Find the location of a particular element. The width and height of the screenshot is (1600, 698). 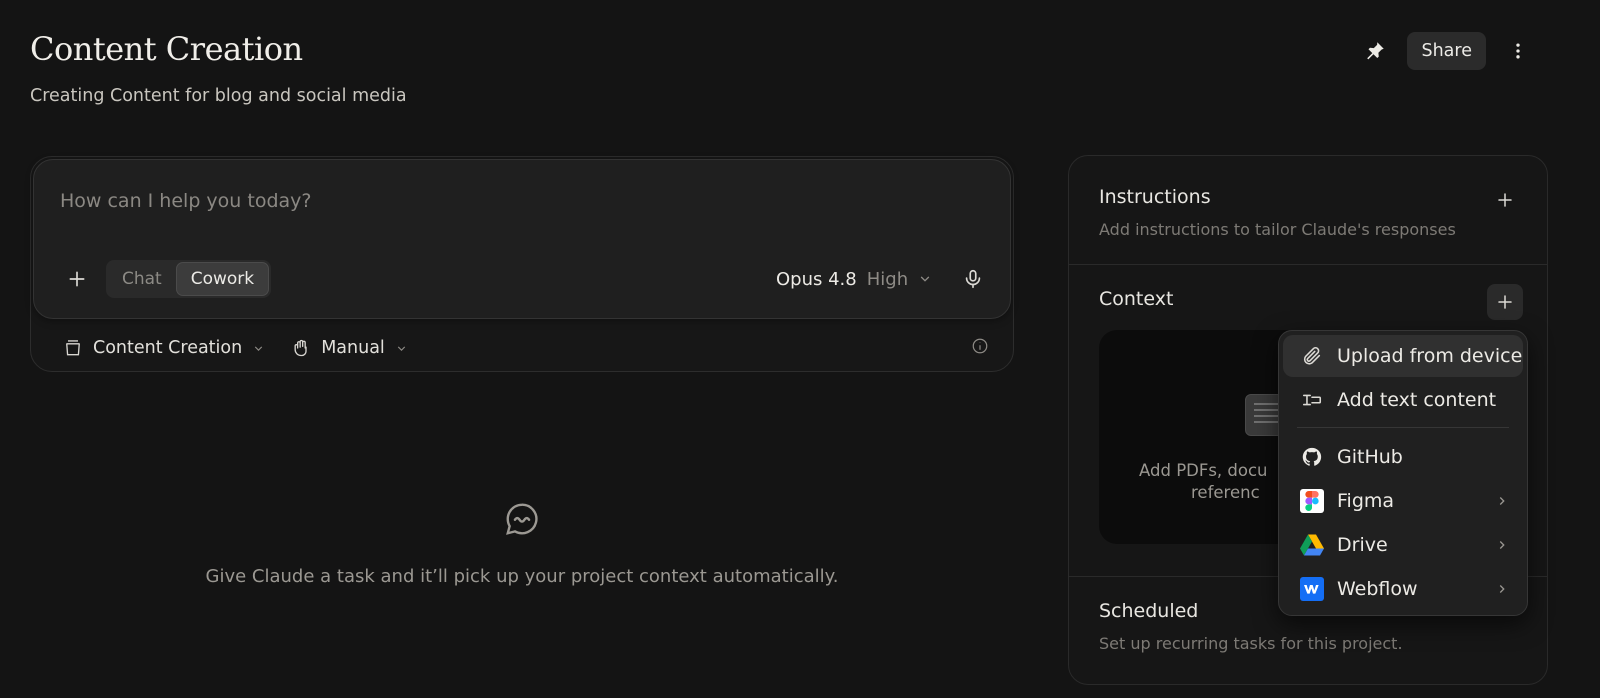

text-cursor-icon is located at coordinates (1312, 400).